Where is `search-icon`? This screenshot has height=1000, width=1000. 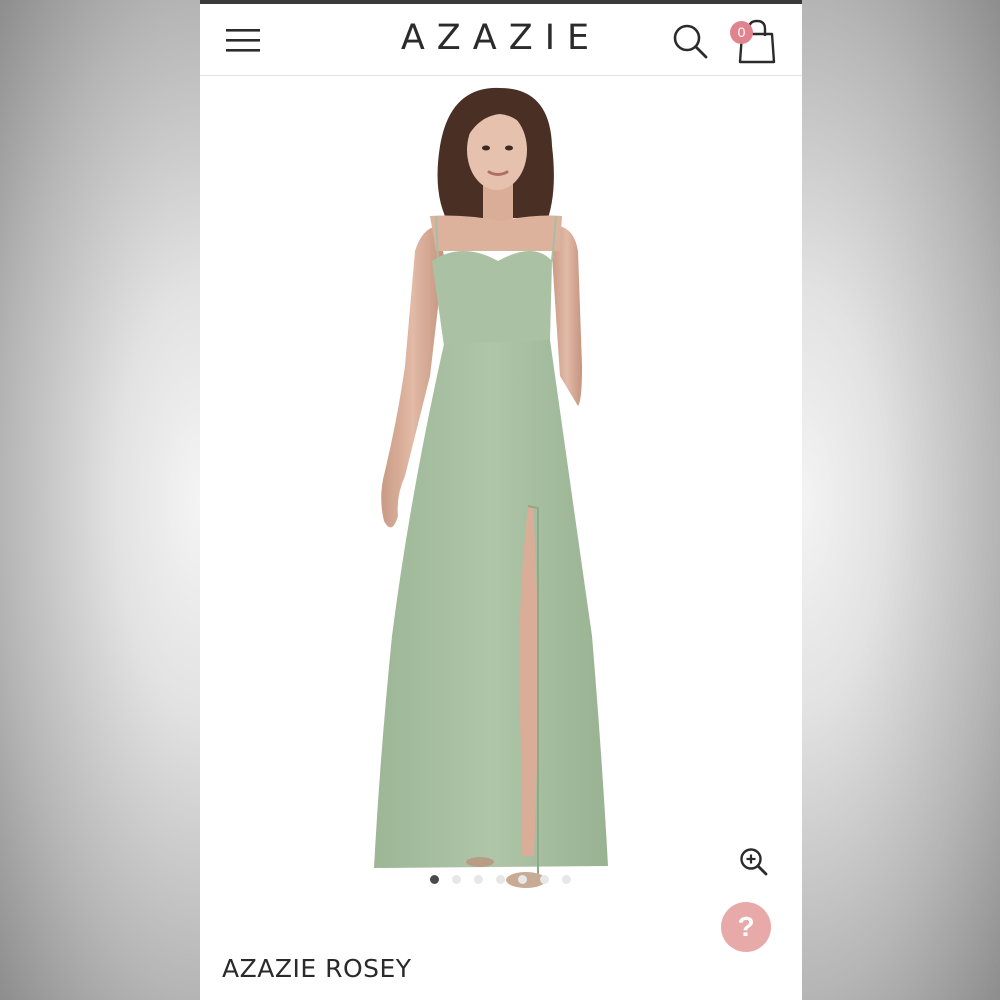
search-icon is located at coordinates (690, 41).